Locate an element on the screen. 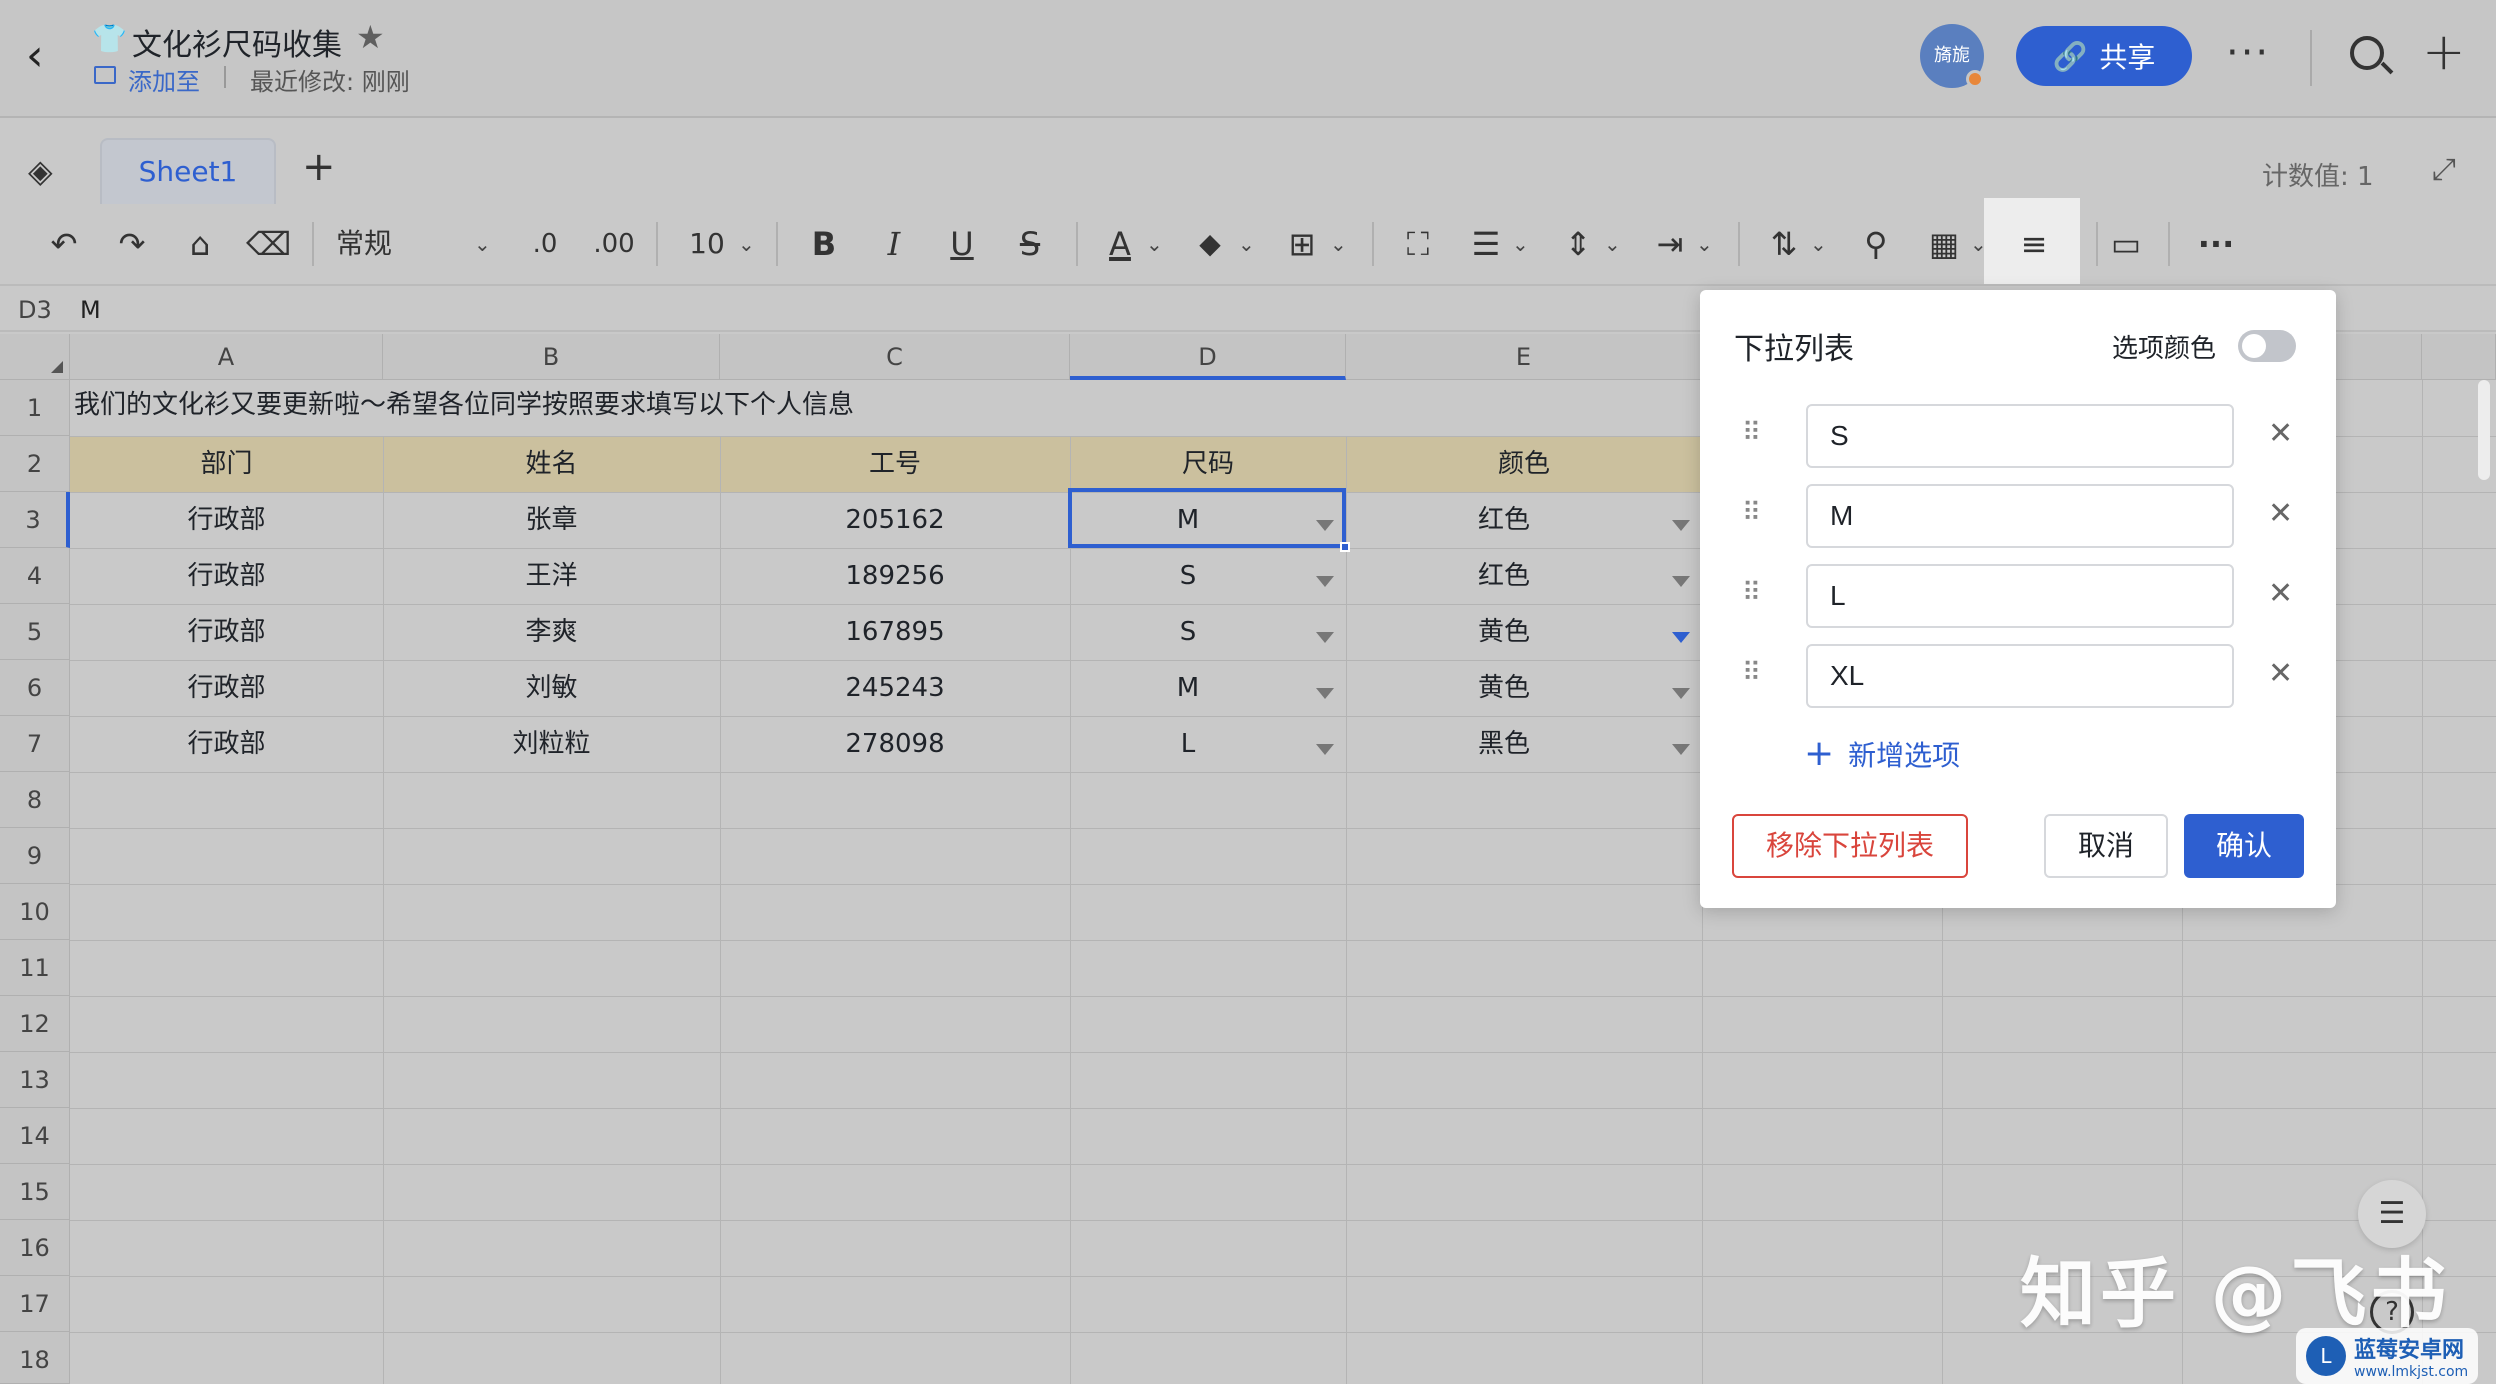 This screenshot has width=2496, height=1384. chart-icon: ▦ is located at coordinates (1944, 244).